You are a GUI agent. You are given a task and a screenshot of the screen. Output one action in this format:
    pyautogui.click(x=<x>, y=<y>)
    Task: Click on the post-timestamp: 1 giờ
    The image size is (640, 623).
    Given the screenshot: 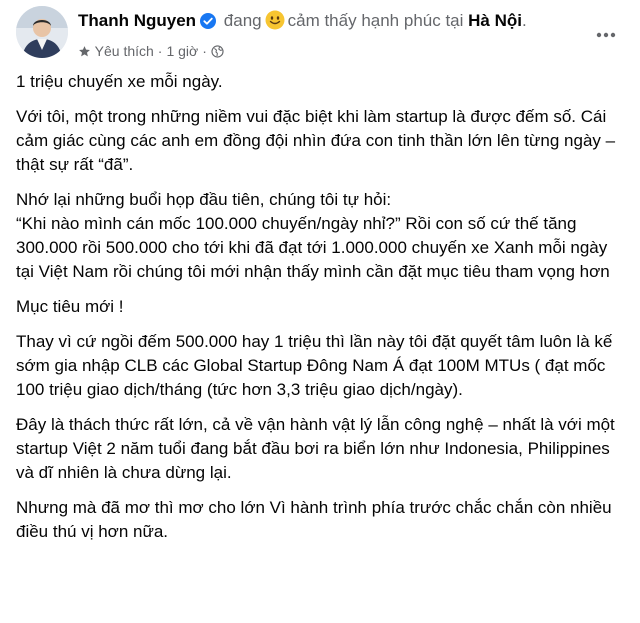 What is the action you would take?
    pyautogui.click(x=182, y=51)
    